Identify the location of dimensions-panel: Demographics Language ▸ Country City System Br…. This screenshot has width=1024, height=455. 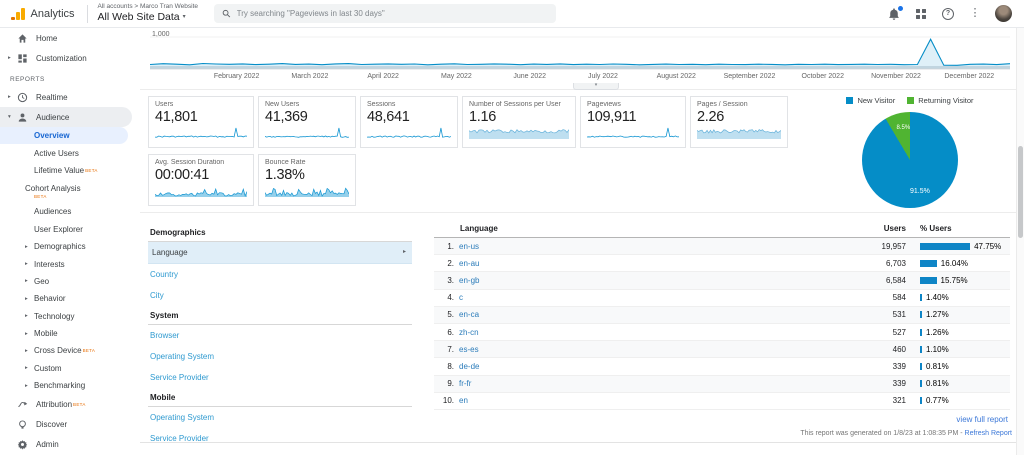
(276, 328).